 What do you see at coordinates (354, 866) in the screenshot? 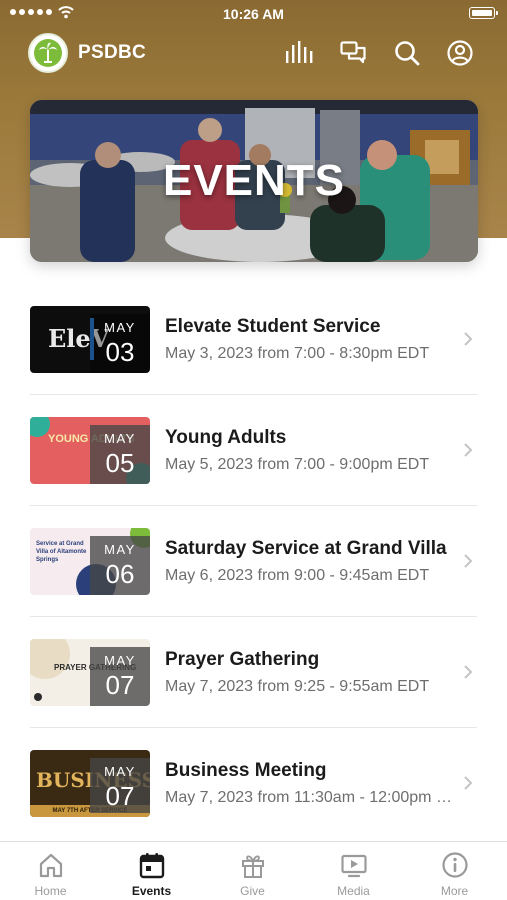
I see `video-icon` at bounding box center [354, 866].